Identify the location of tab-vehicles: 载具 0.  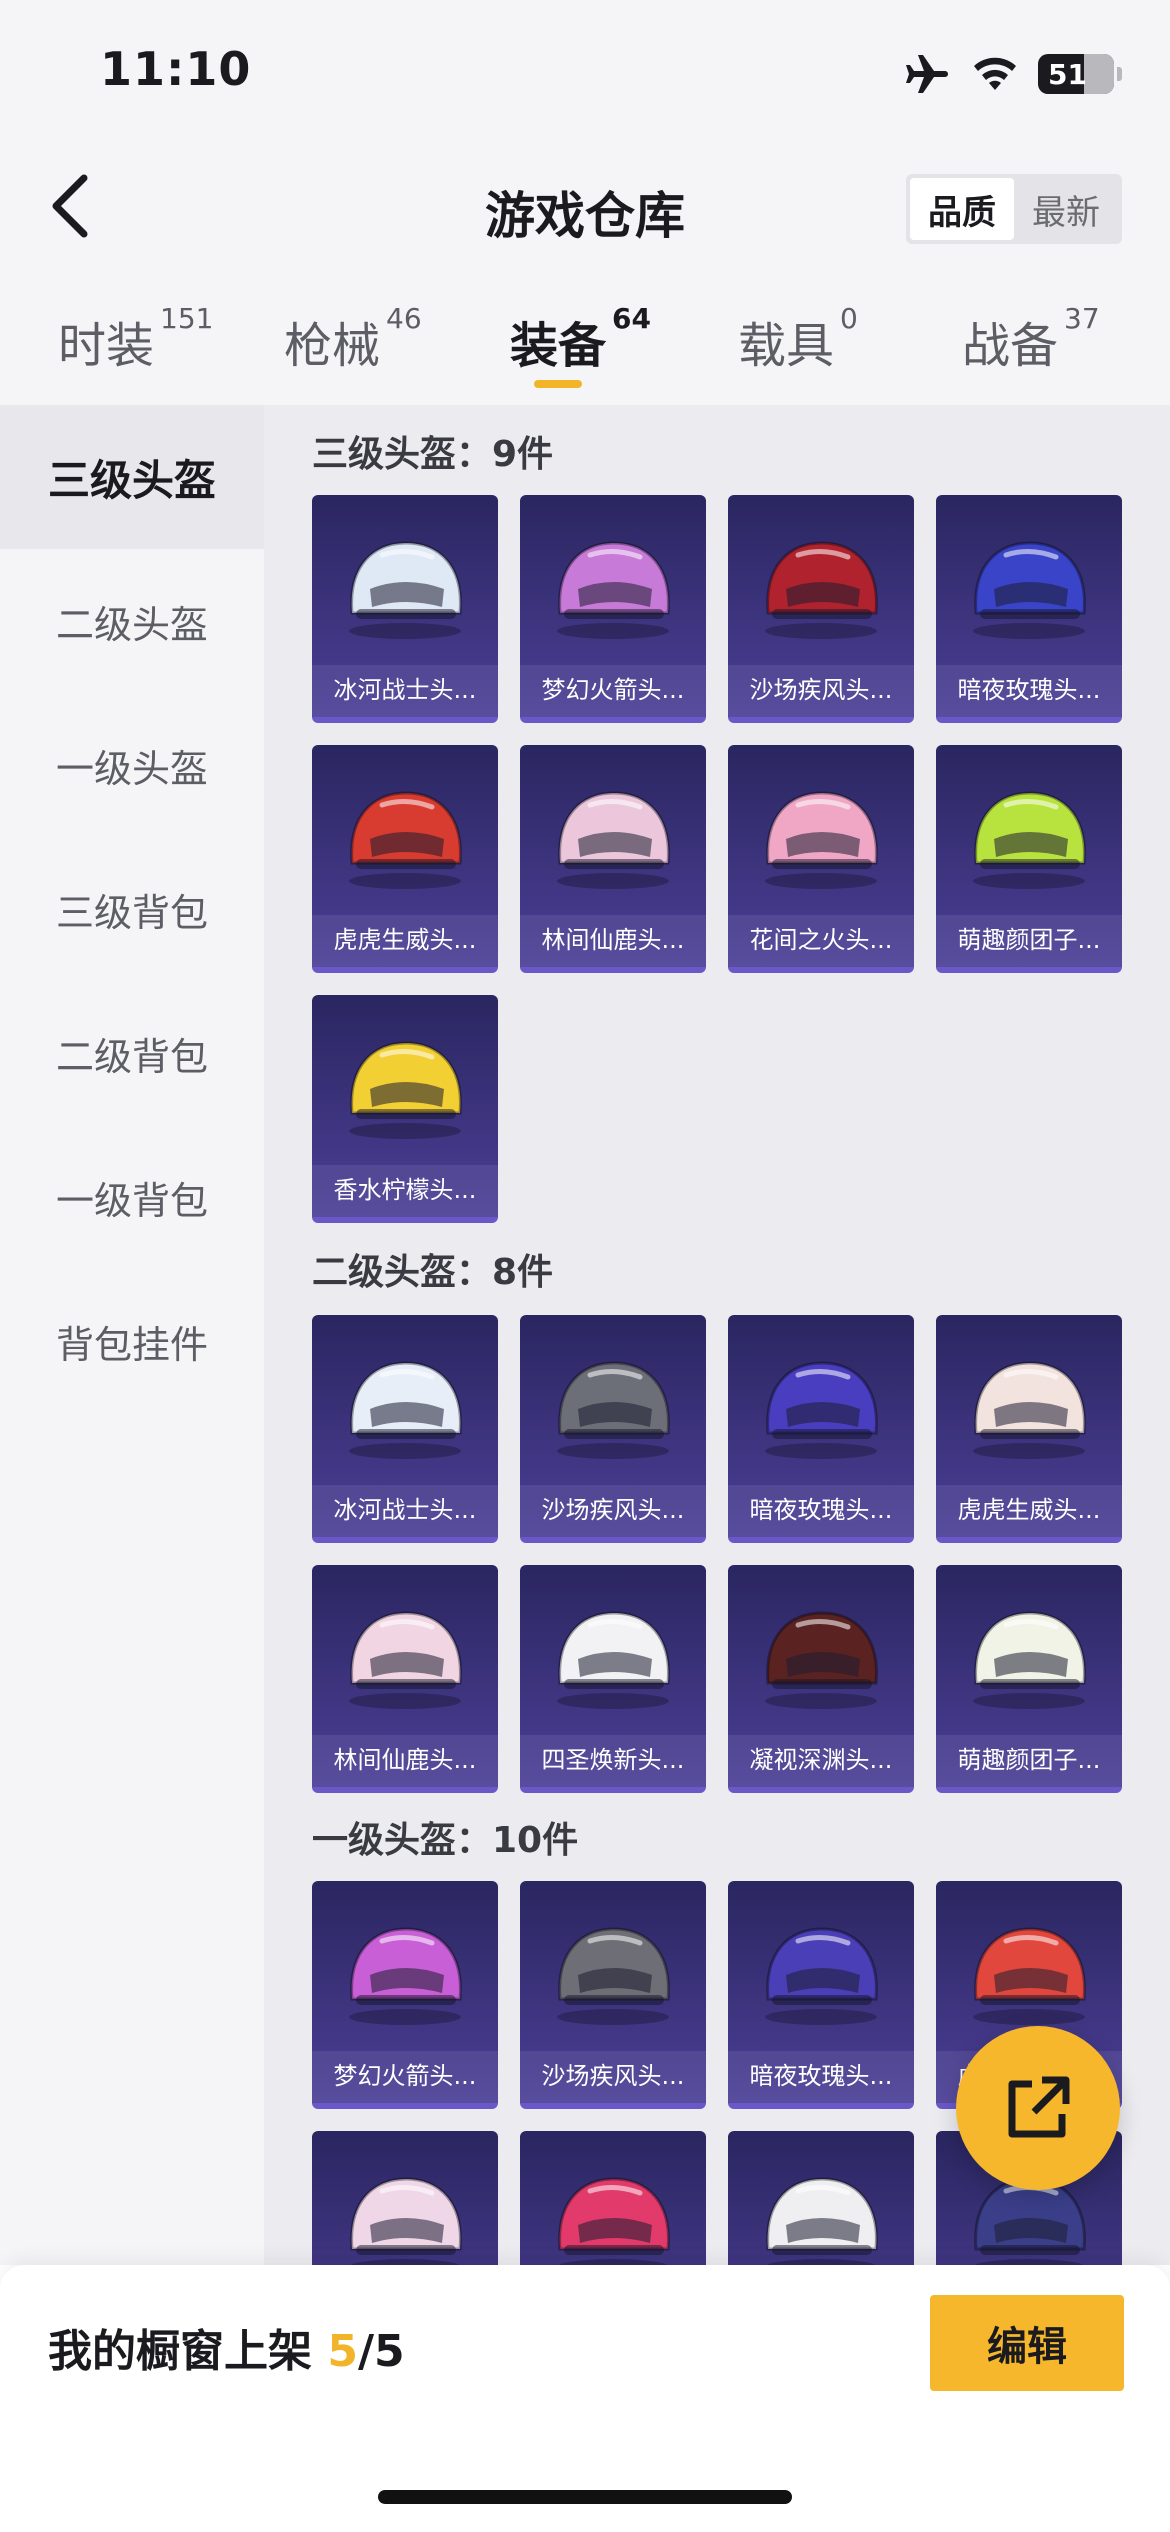
(798, 339).